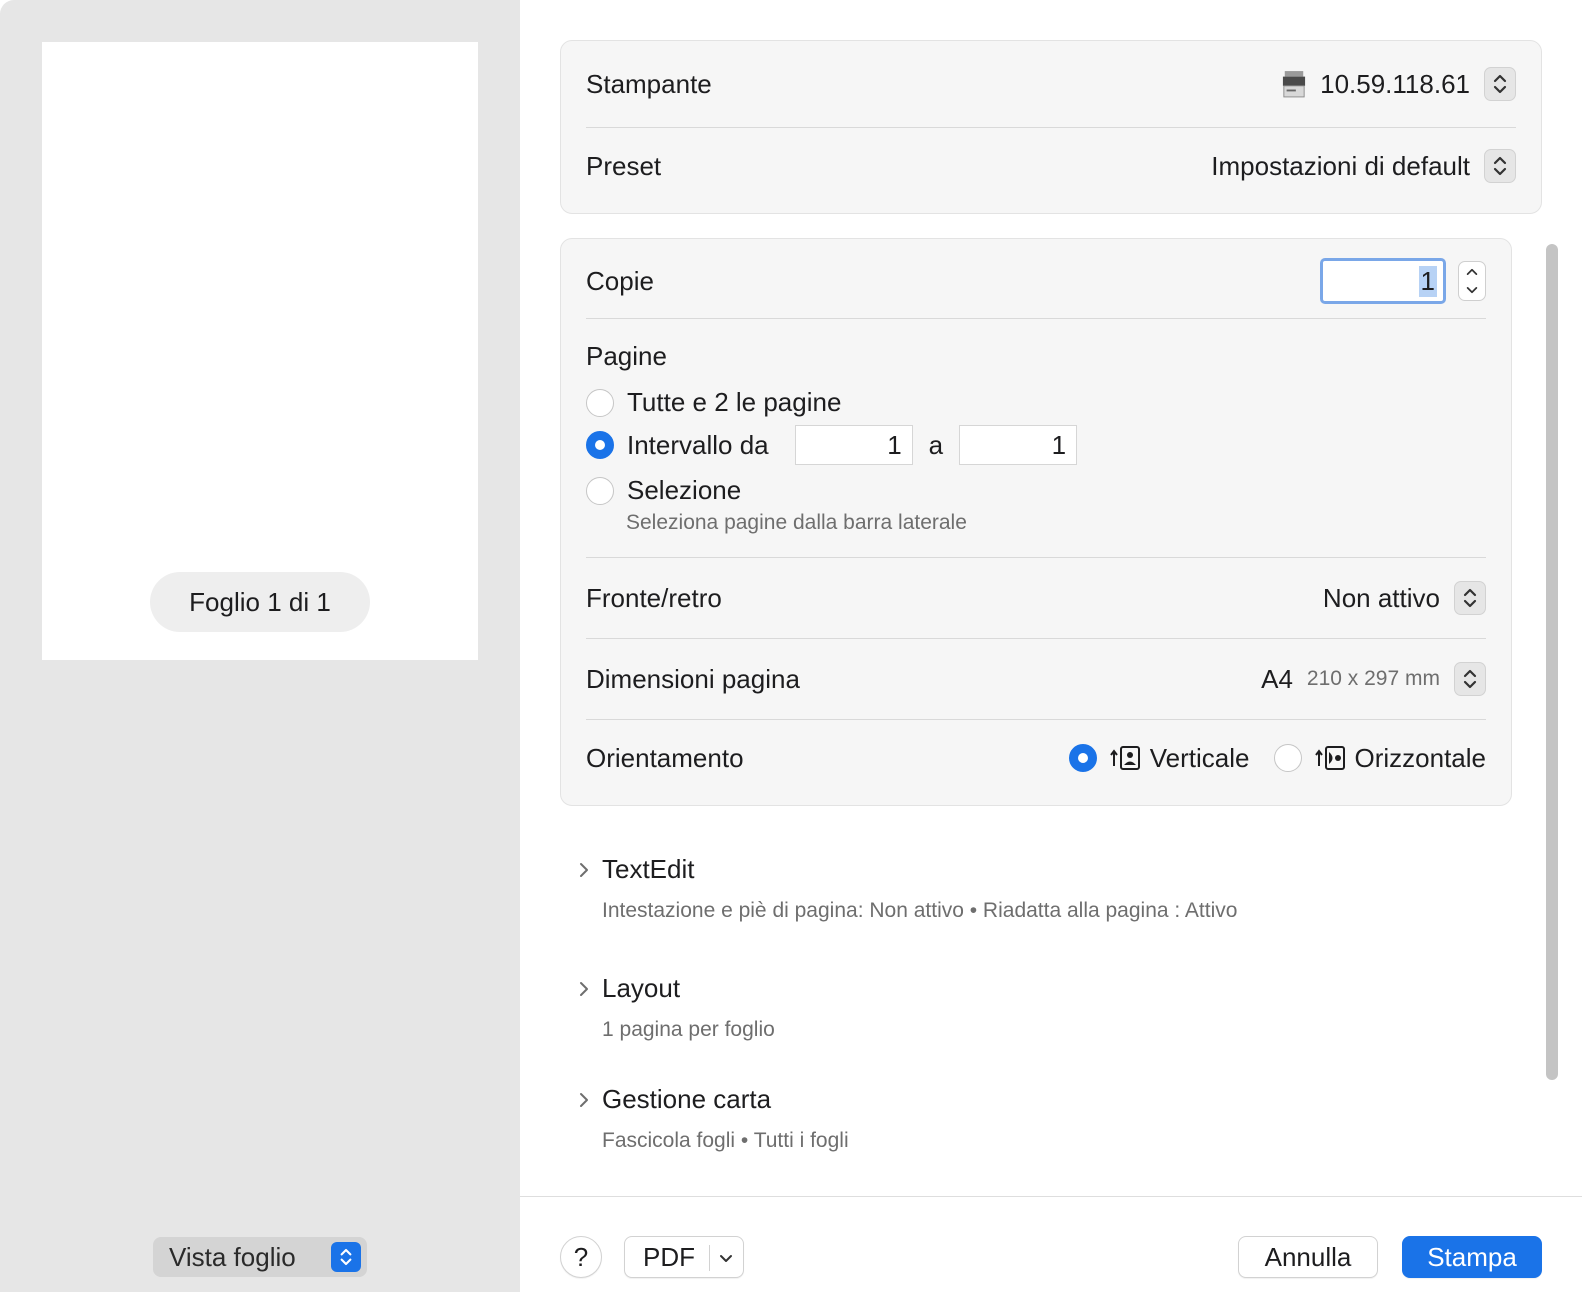 This screenshot has width=1582, height=1292. I want to click on pages-range-option: Intervallo da 1 a 1, so click(832, 445).